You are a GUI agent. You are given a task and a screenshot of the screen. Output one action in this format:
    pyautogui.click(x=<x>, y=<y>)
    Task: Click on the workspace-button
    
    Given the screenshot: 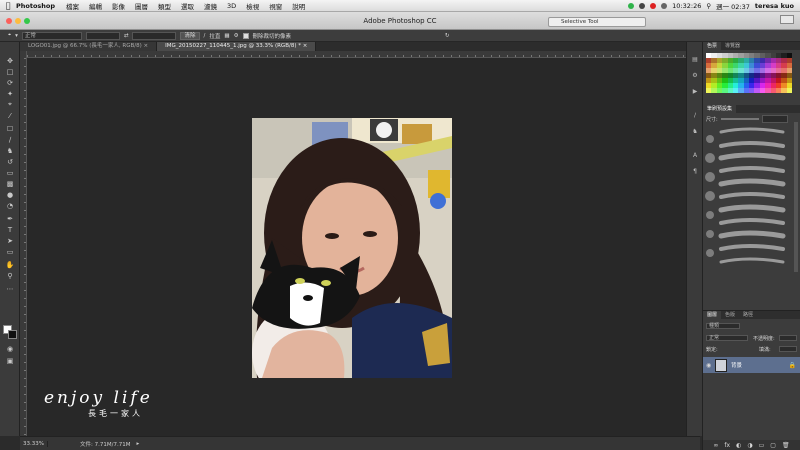 What is the action you would take?
    pyautogui.click(x=787, y=19)
    